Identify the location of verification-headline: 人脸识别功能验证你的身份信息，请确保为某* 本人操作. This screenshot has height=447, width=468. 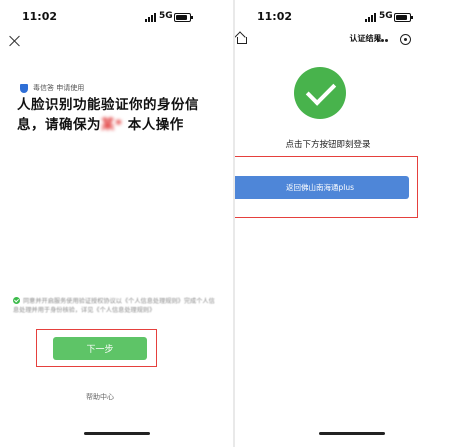
(117, 115).